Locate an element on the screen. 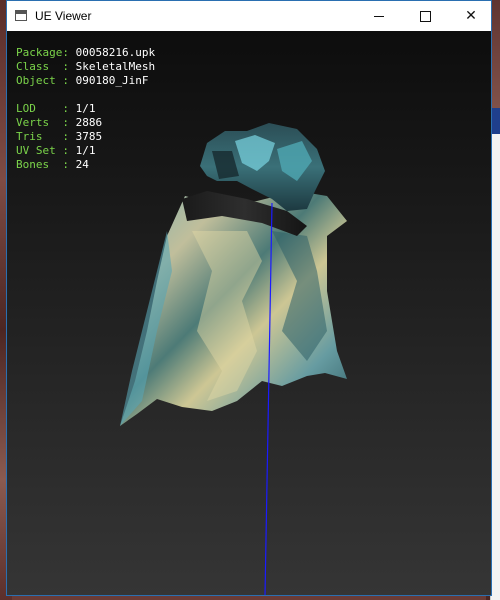 The height and width of the screenshot is (600, 500). info-row-package: Package: 00058216.upk is located at coordinates (86, 52).